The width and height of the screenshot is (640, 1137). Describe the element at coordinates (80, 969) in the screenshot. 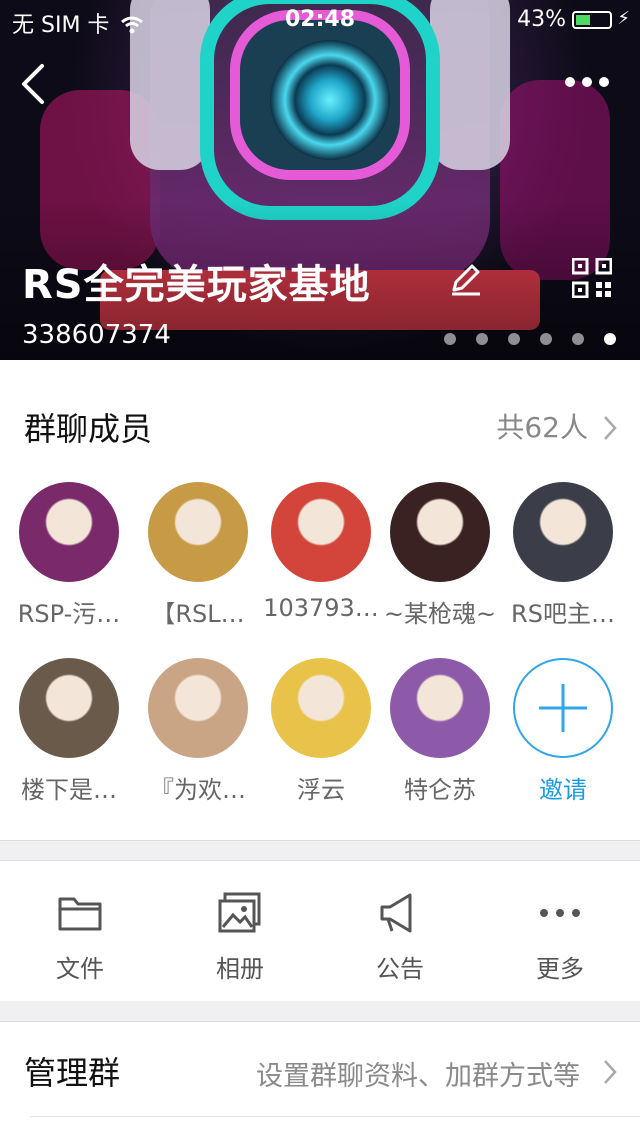

I see `tool-label: 文件` at that location.